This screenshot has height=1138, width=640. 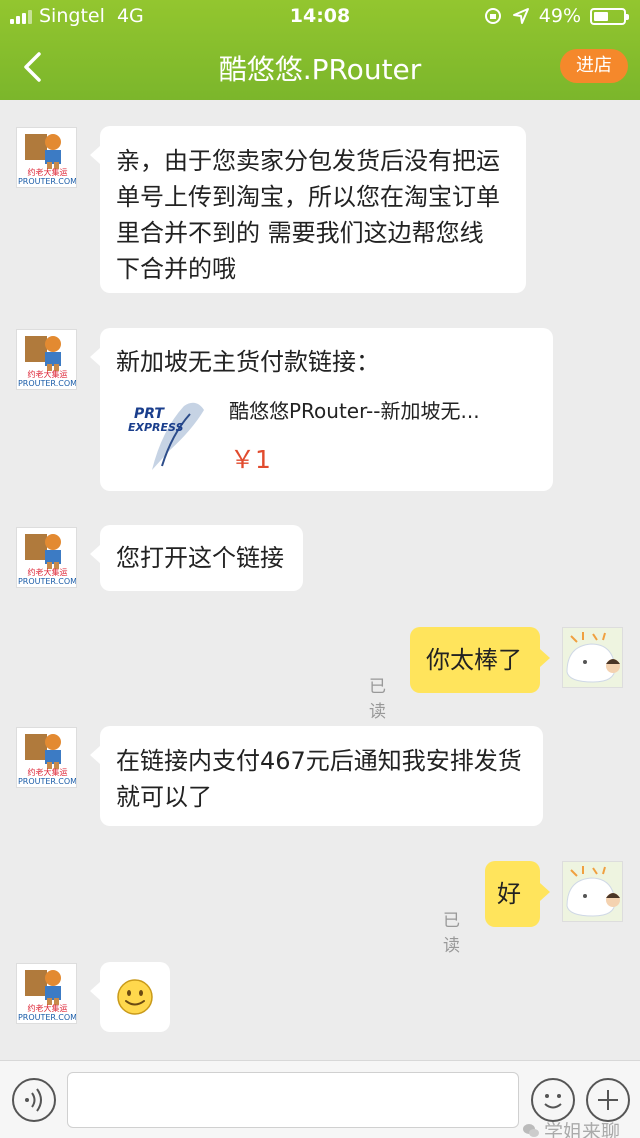 What do you see at coordinates (492, 16) in the screenshot?
I see `orientation-lock-icon` at bounding box center [492, 16].